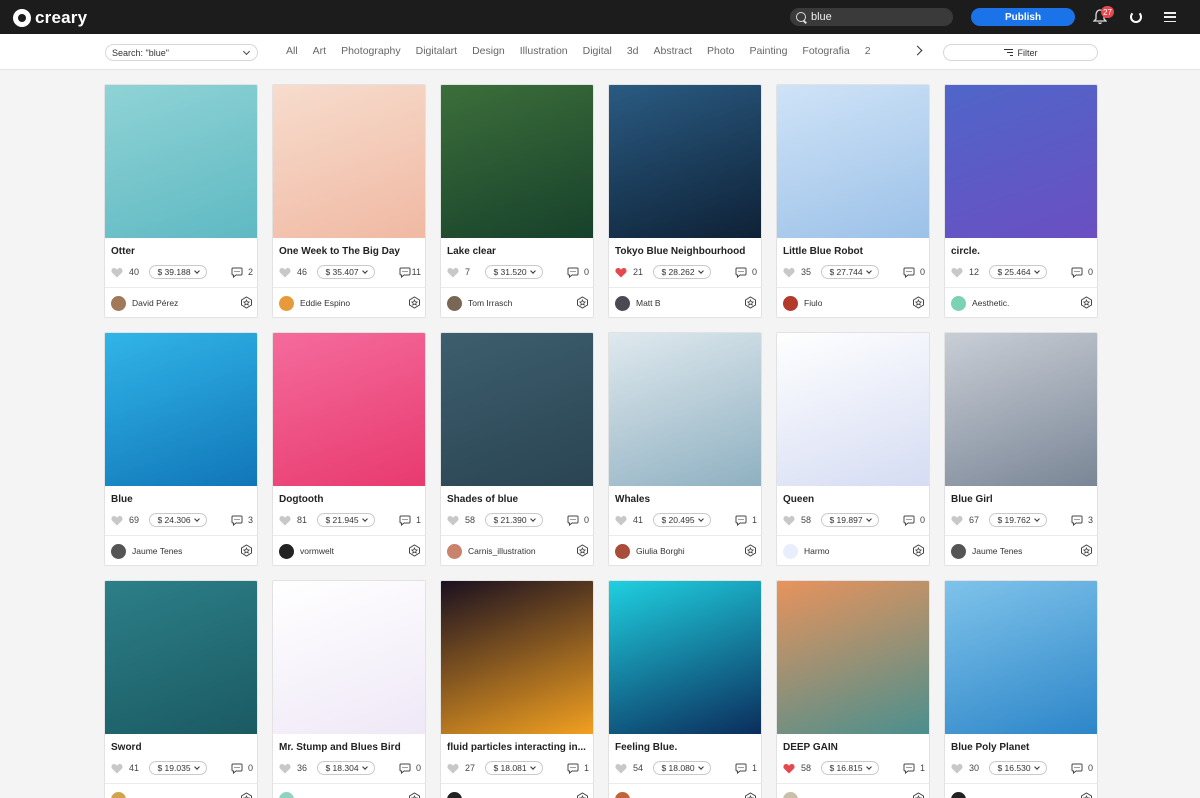  I want to click on author-name: Giulia Borghi, so click(660, 551).